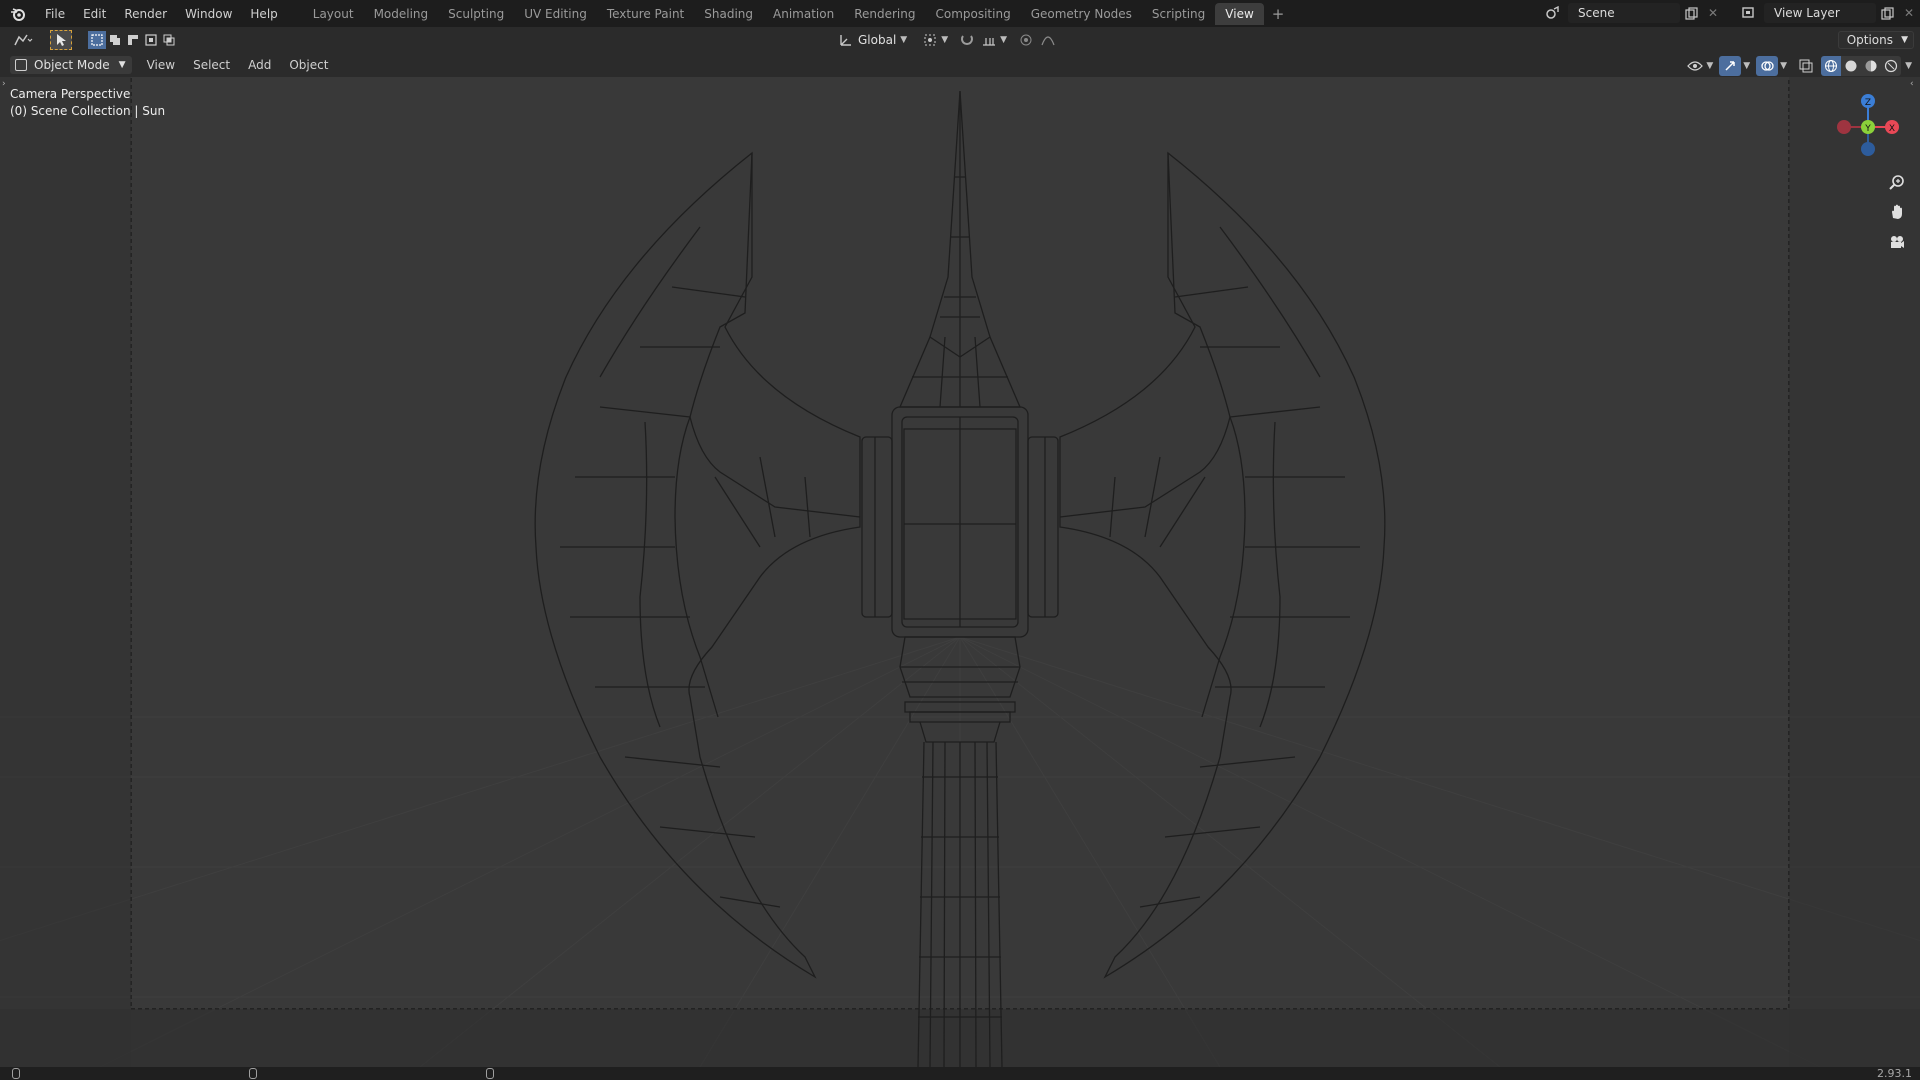 This screenshot has width=1920, height=1080. I want to click on gizmo-toggle-icon, so click(1730, 66).